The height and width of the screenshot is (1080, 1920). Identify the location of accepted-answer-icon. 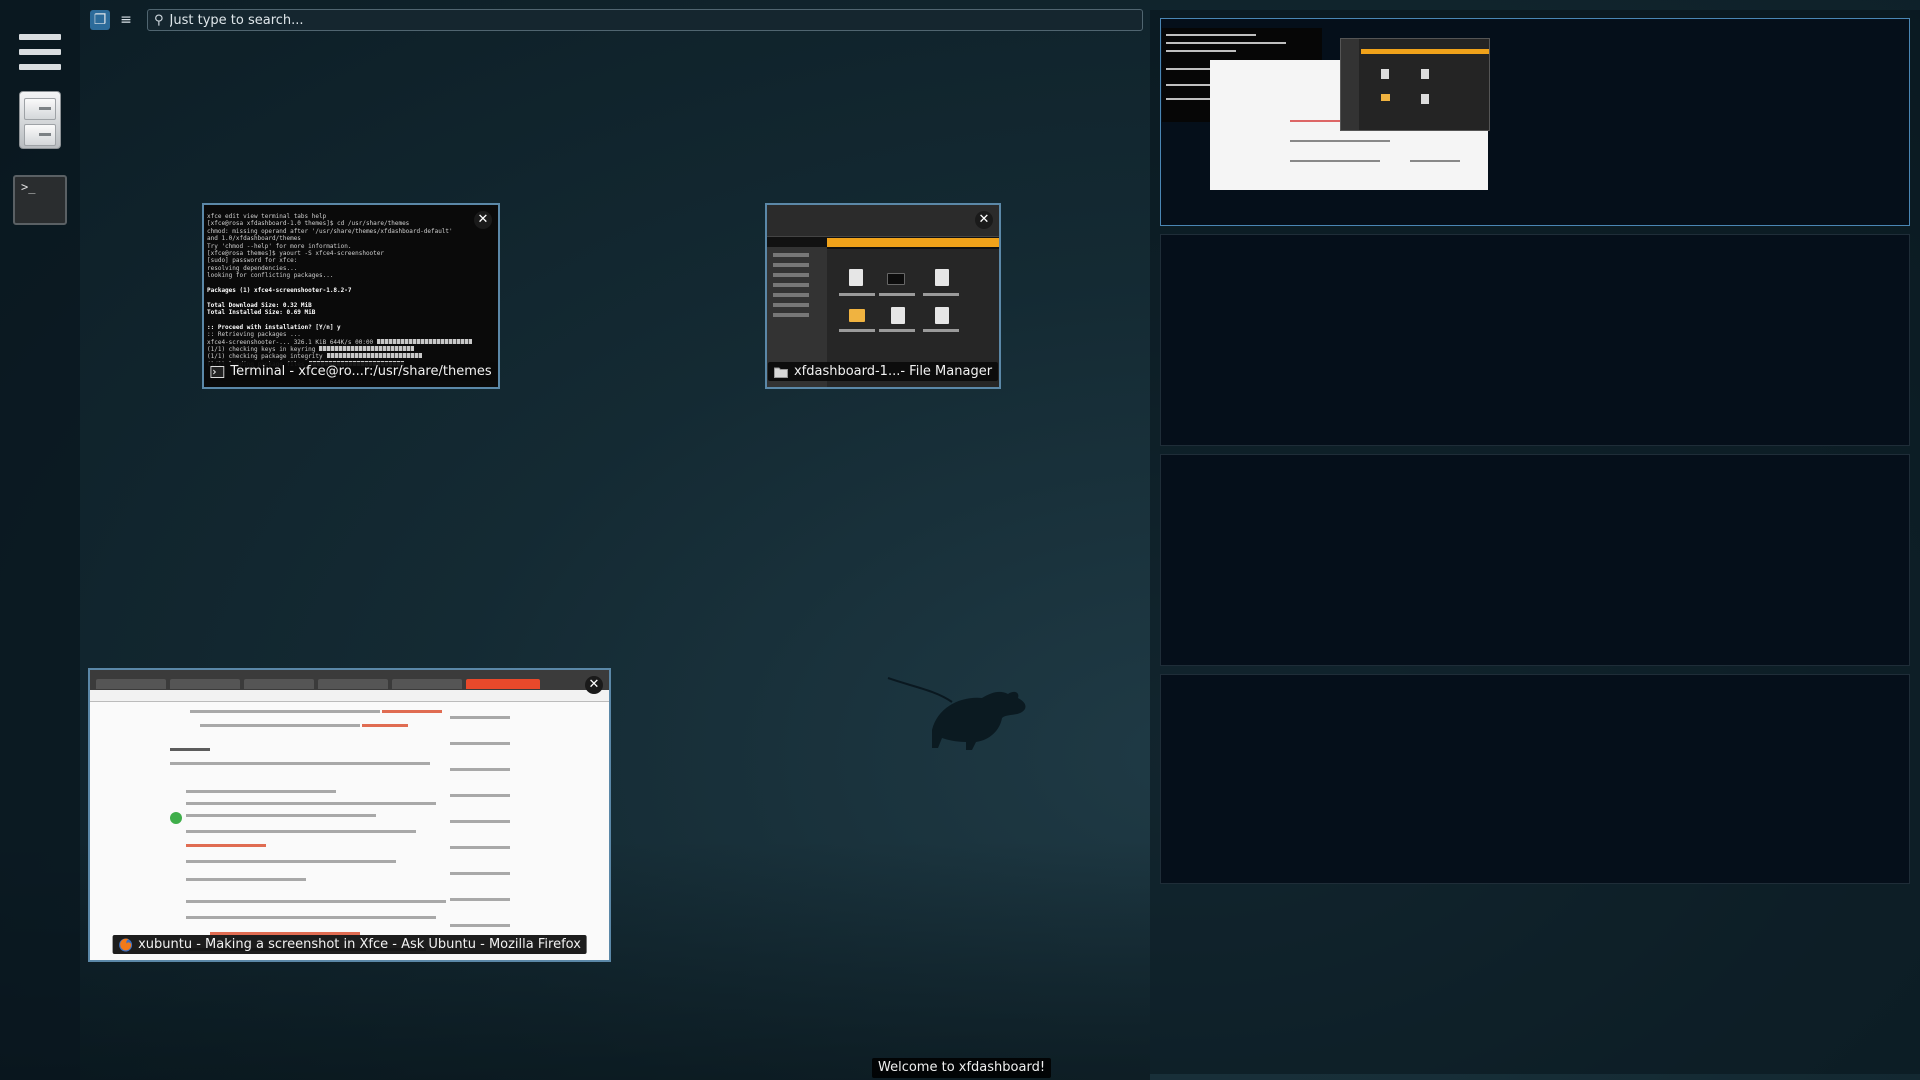
(176, 818).